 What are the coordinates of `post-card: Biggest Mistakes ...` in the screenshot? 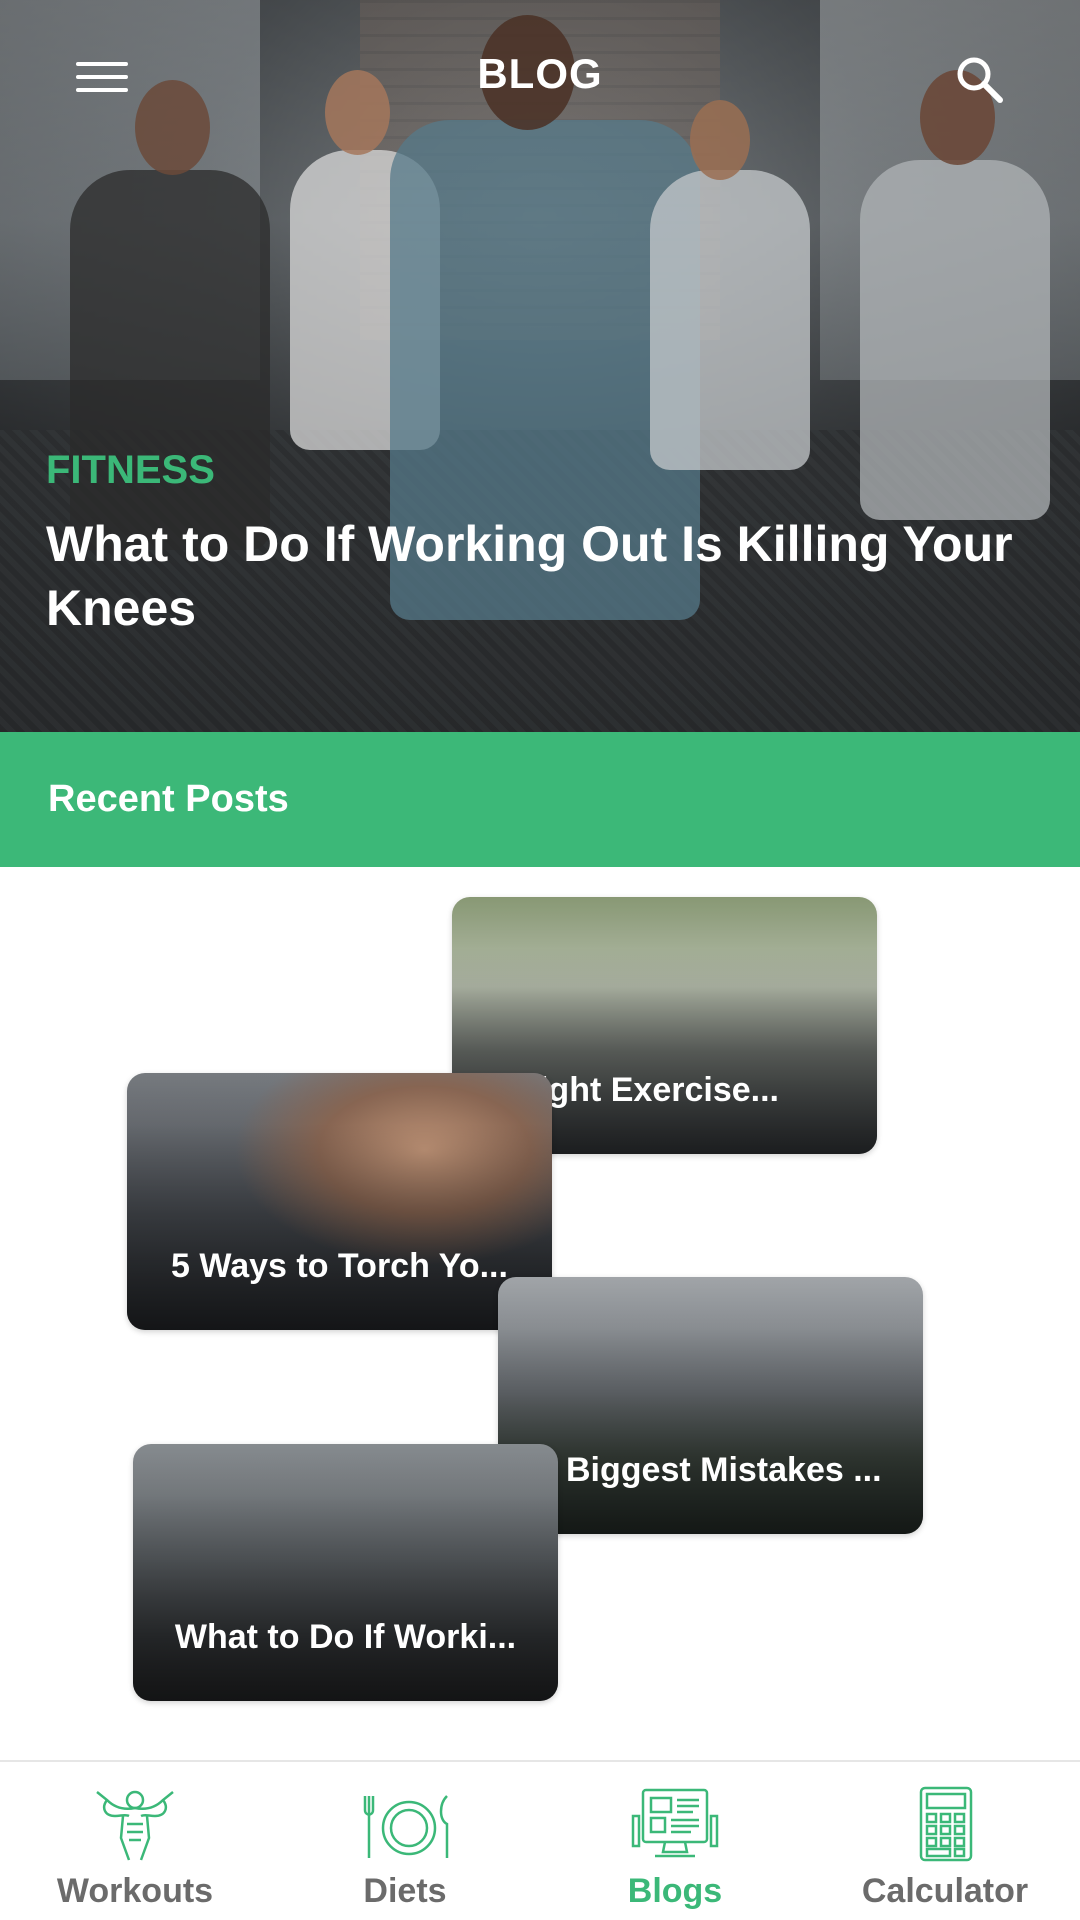 It's located at (710, 1405).